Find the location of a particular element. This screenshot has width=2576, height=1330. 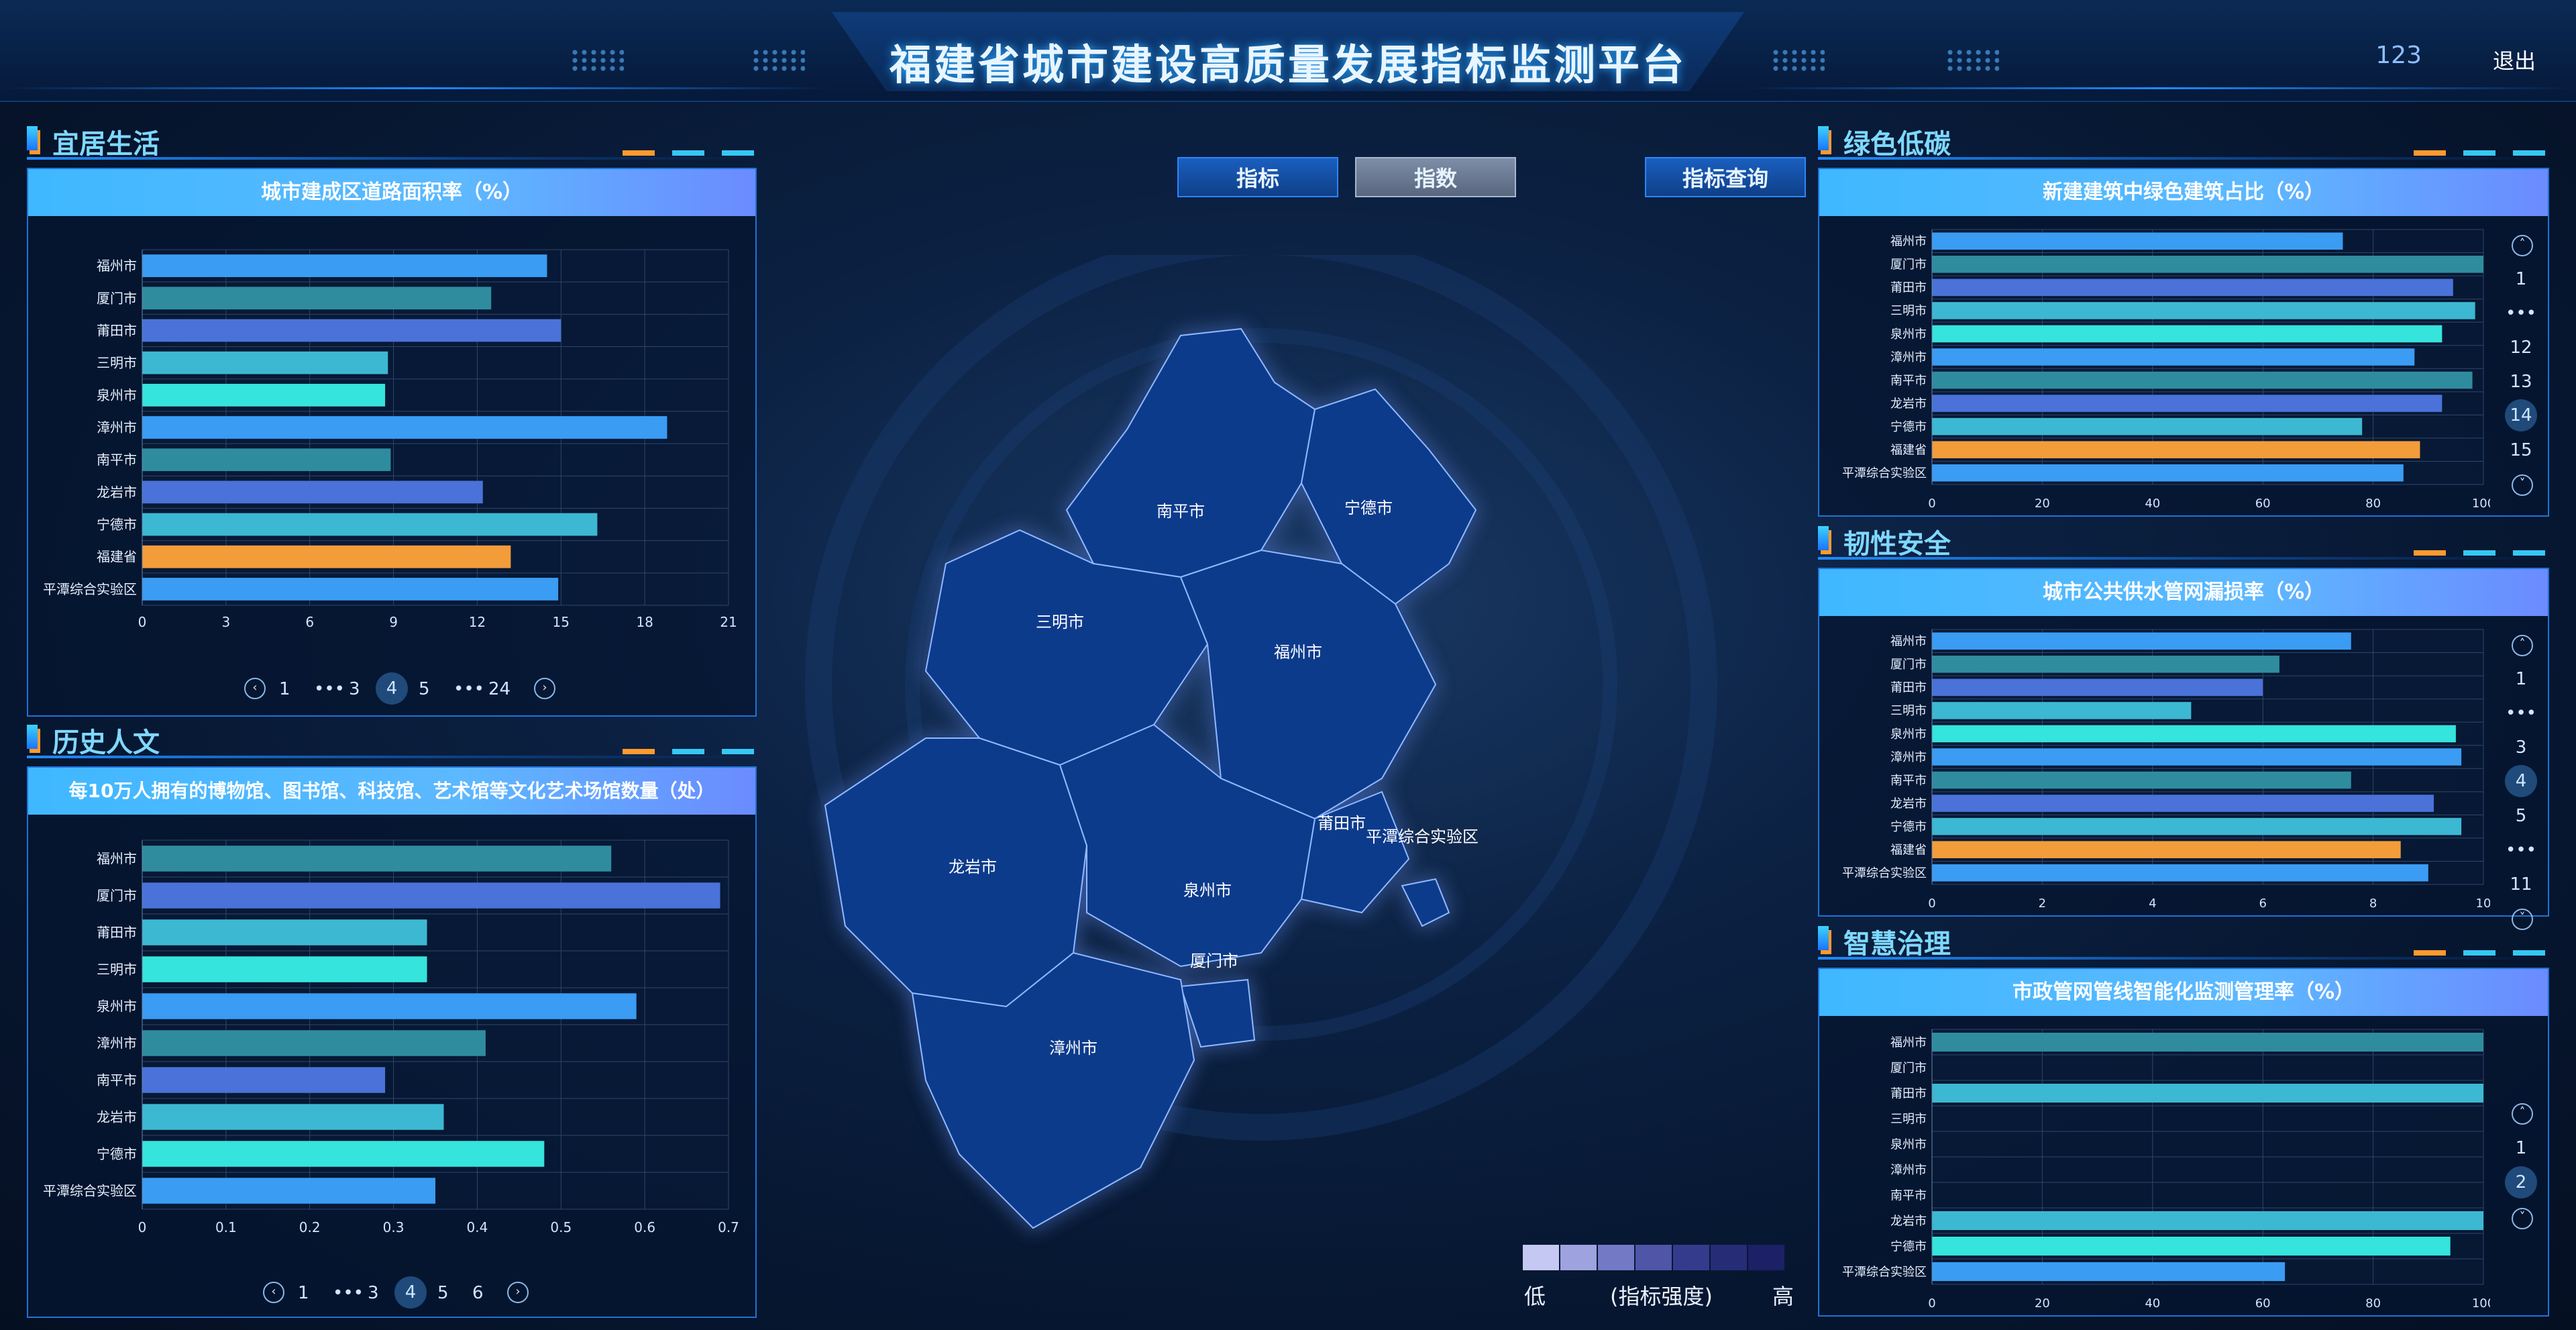

page-link: 24 is located at coordinates (499, 689).